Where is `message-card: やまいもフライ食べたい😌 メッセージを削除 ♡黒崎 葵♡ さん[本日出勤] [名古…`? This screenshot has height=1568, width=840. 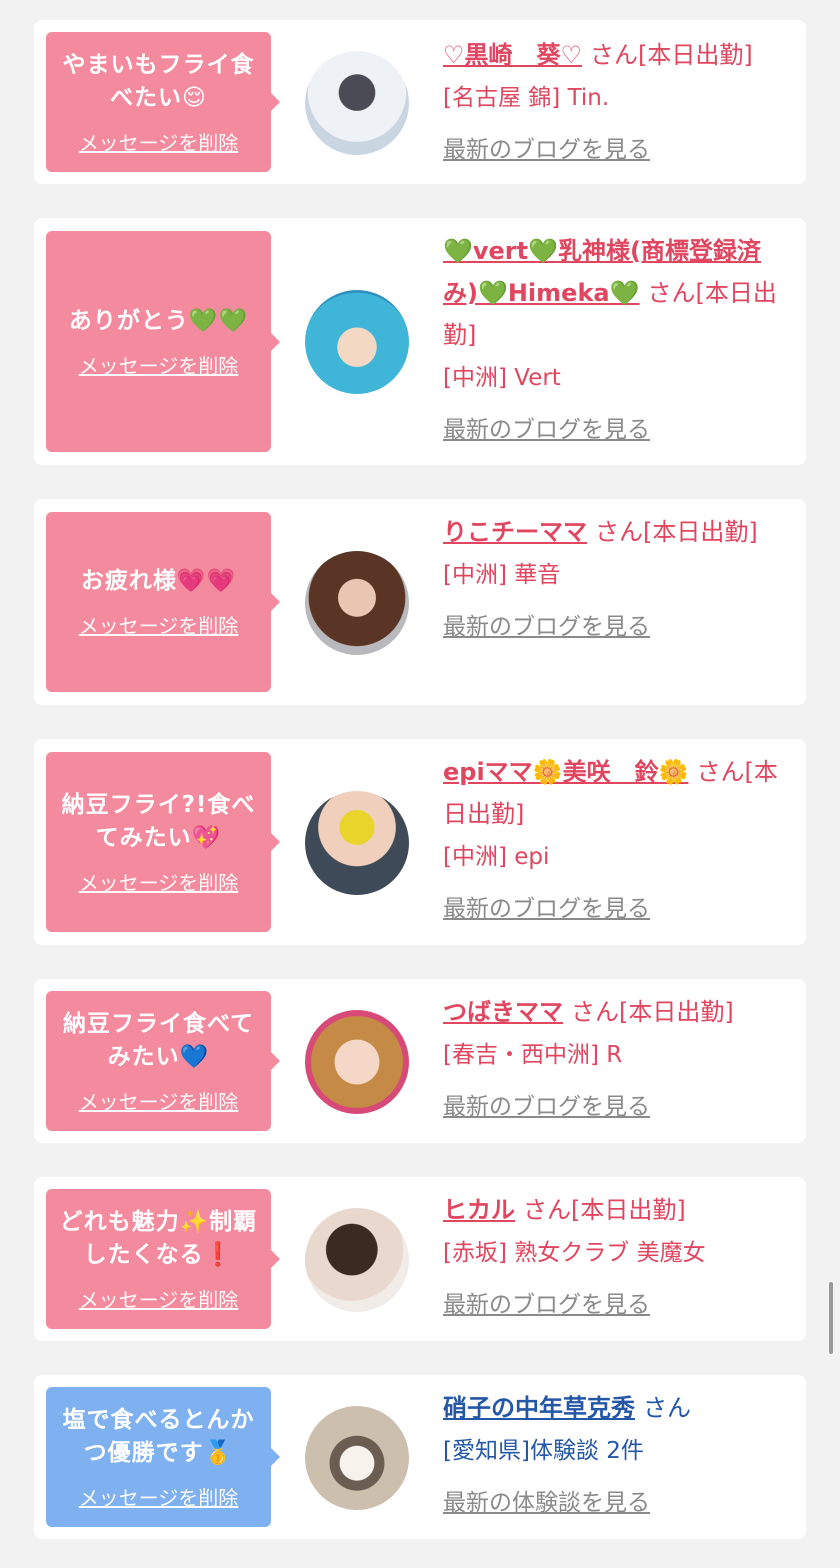 message-card: やまいもフライ食べたい😌 メッセージを削除 ♡黒崎 葵♡ さん[本日出勤] [名古… is located at coordinates (420, 102).